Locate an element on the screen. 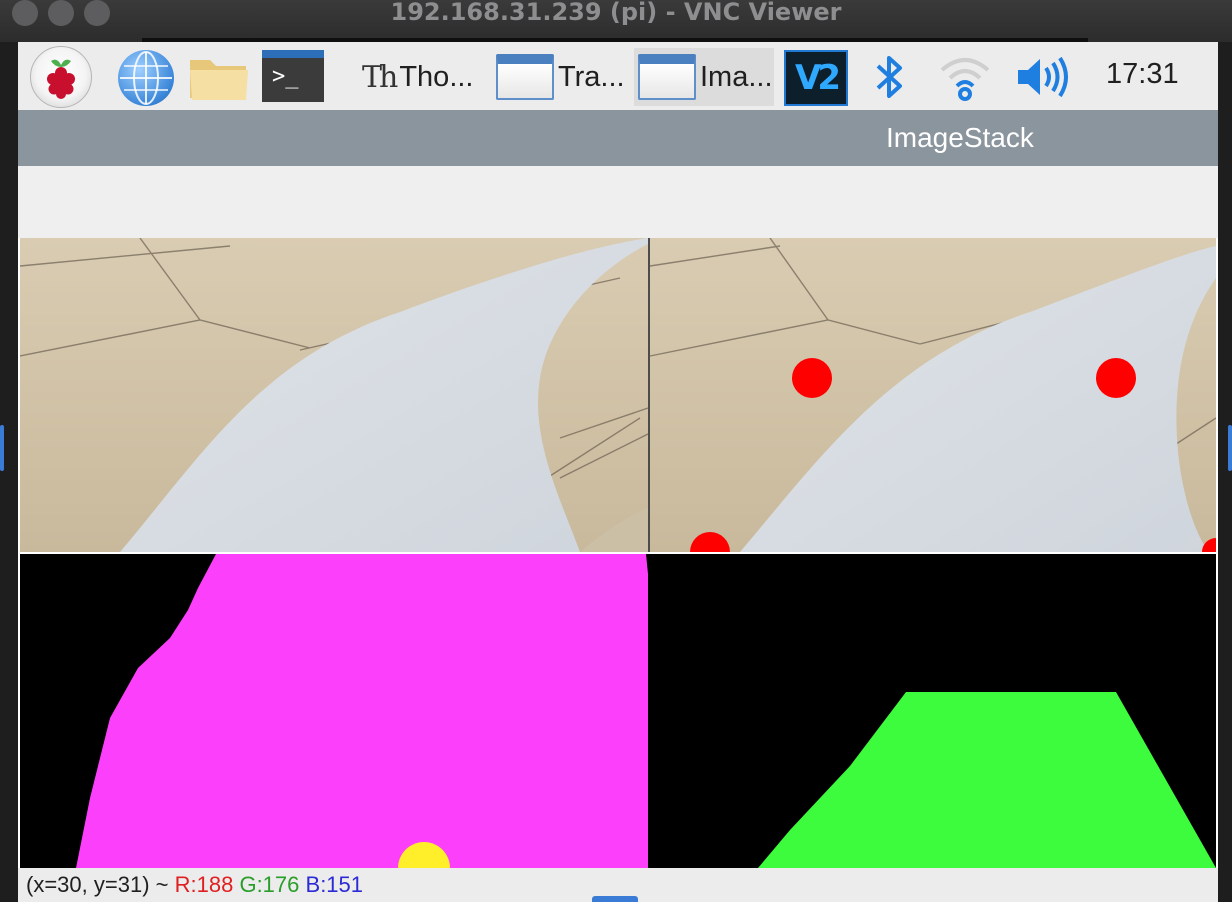  window-title: 192.168.31.239 (pi) - VNC Viewer is located at coordinates (616, 13).